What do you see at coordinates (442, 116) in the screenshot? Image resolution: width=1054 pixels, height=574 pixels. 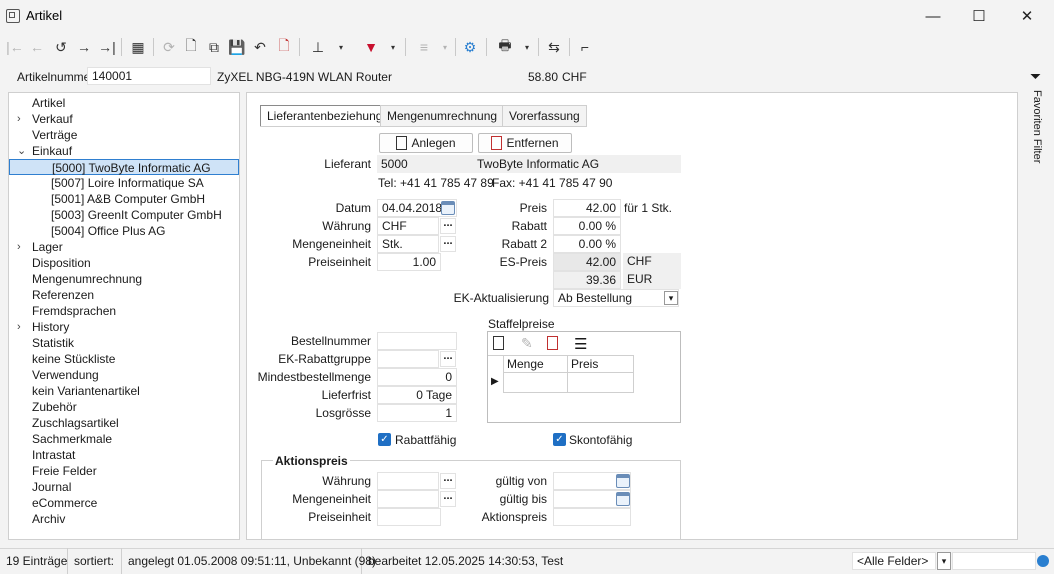 I see `tab-mengenumrechnung: Mengenumrechnung` at bounding box center [442, 116].